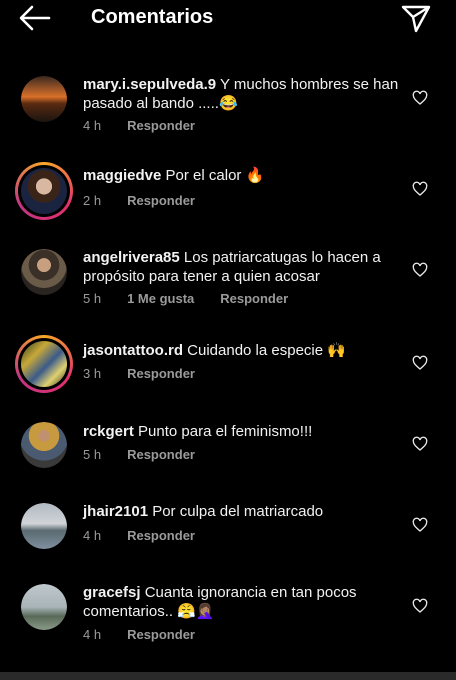 The width and height of the screenshot is (456, 680). Describe the element at coordinates (236, 511) in the screenshot. I see `comment-body: Por culpa del matriarcado` at that location.